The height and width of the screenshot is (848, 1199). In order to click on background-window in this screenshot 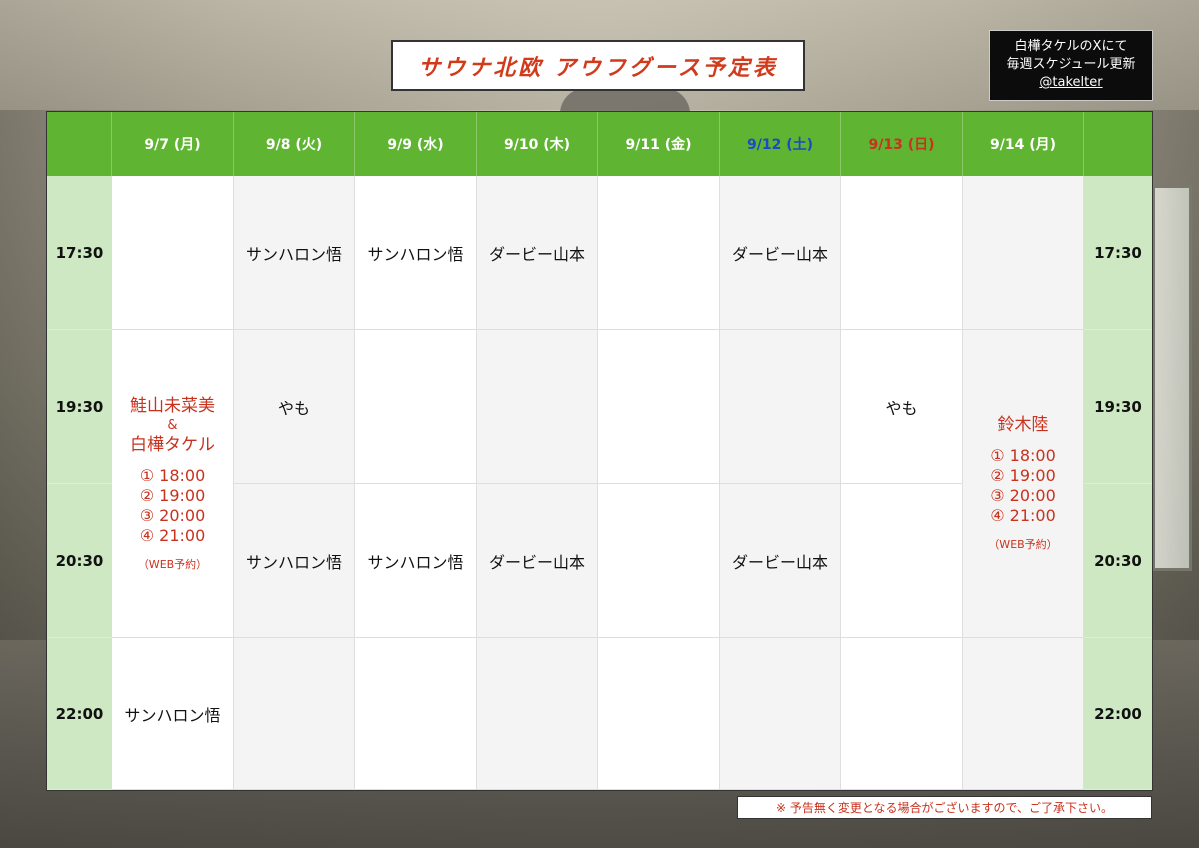, I will do `click(1172, 378)`.